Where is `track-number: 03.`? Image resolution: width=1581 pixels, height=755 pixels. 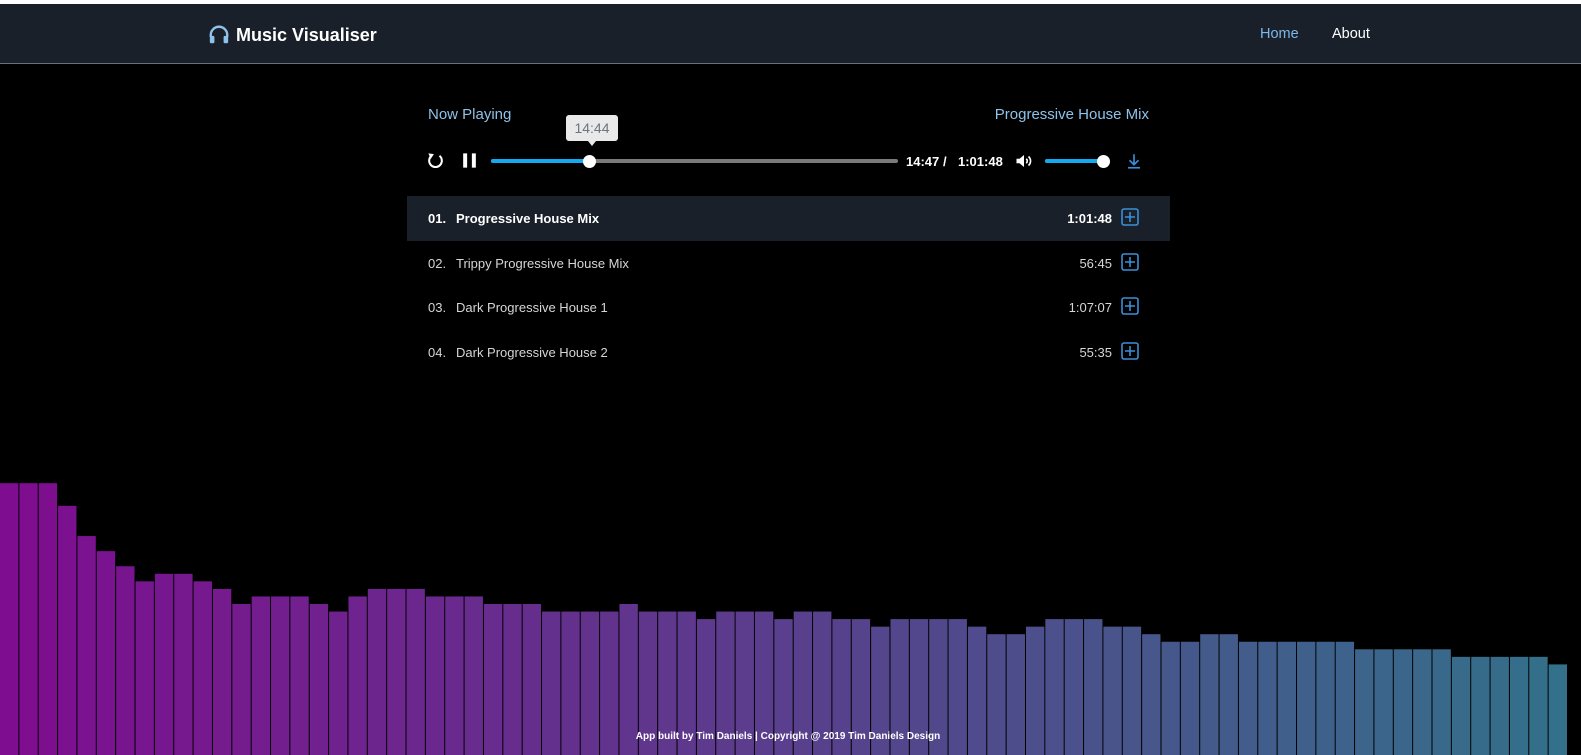 track-number: 03. is located at coordinates (437, 307).